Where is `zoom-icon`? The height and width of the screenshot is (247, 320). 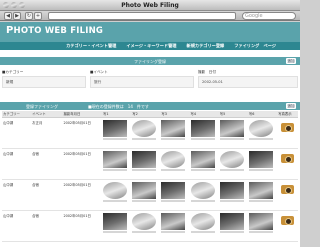 zoom-icon is located at coordinates (22, 5).